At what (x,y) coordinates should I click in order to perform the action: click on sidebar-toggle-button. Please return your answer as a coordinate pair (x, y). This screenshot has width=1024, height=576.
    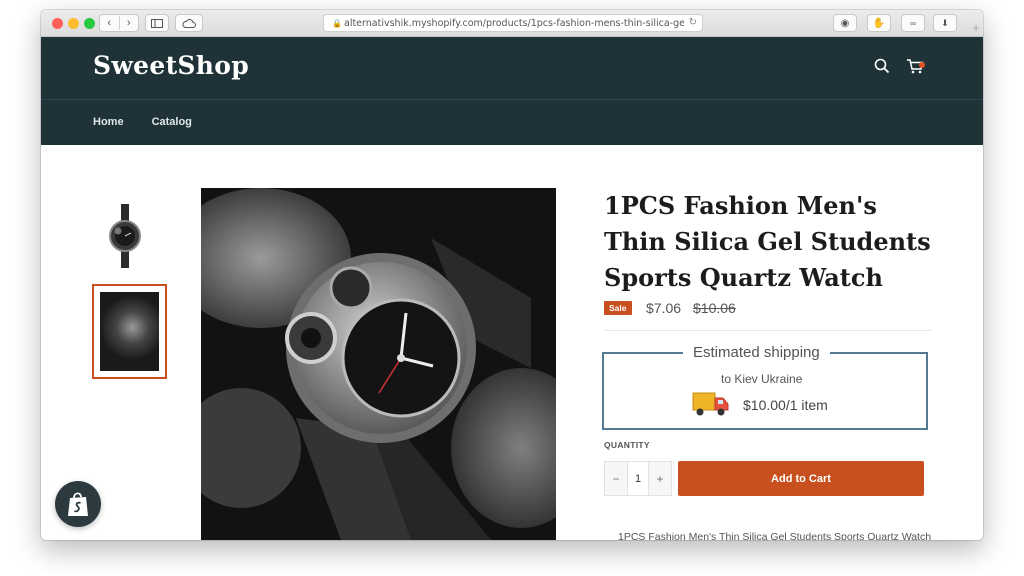
    Looking at the image, I should click on (157, 23).